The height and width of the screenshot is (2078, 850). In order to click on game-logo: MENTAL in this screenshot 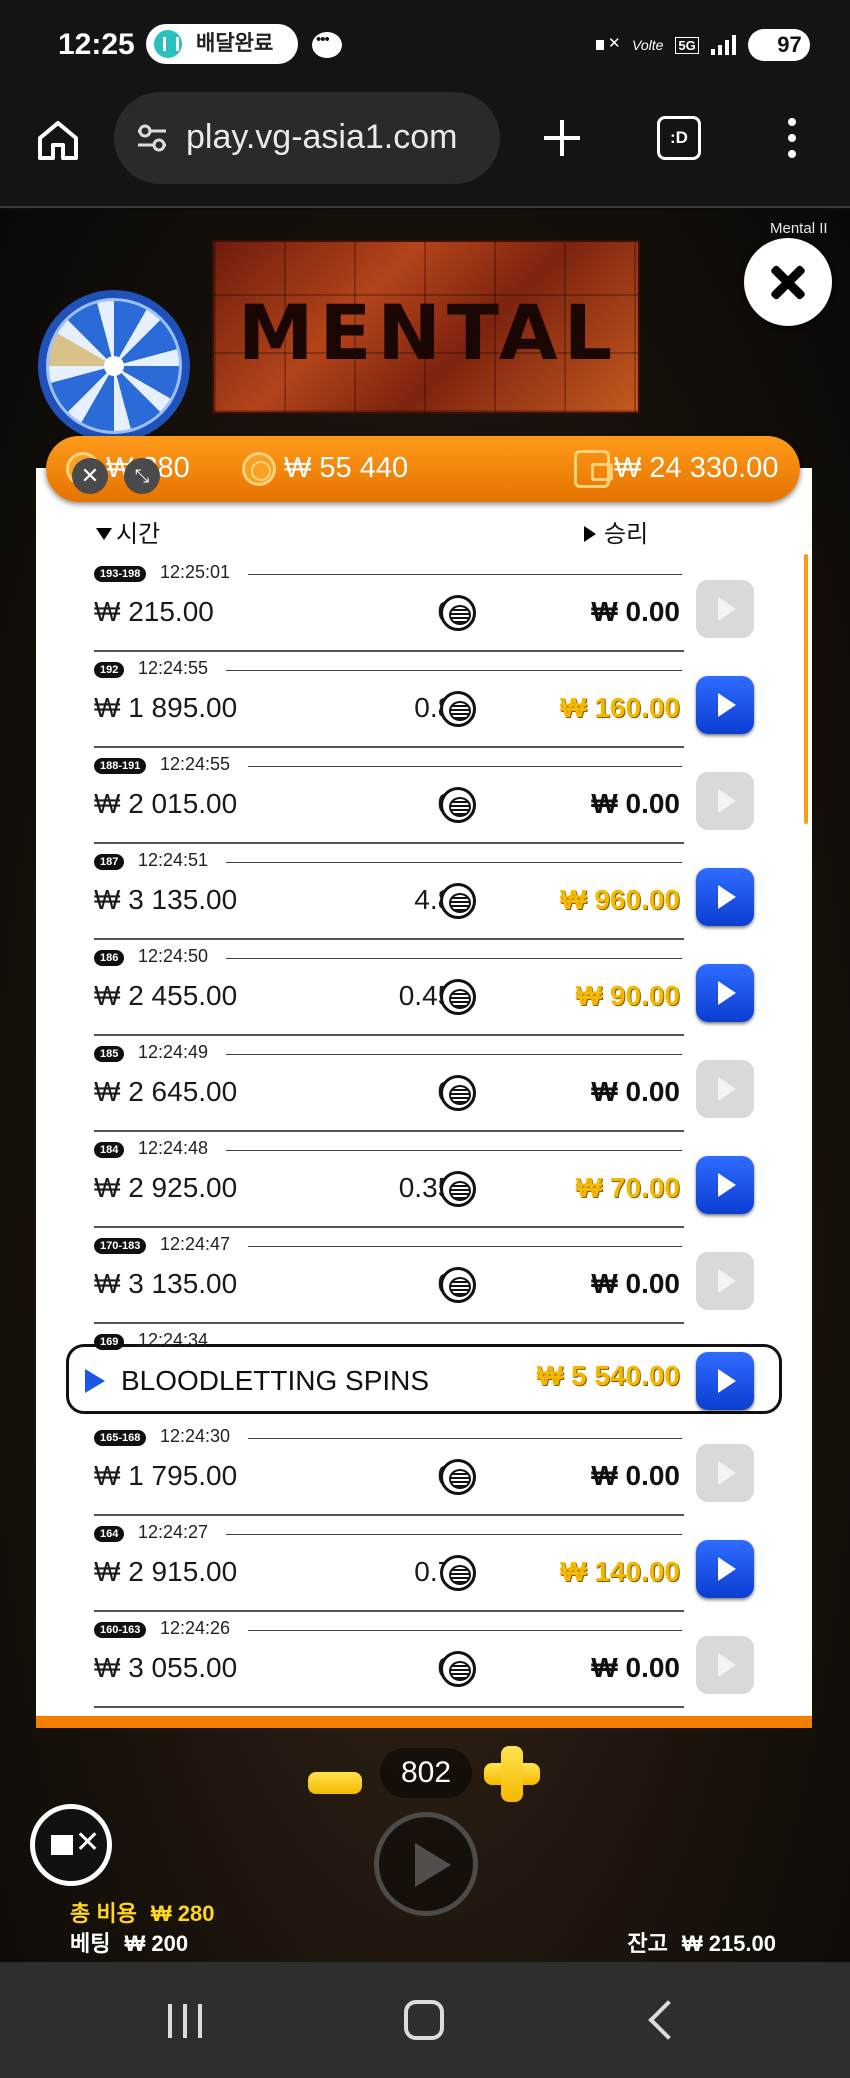, I will do `click(426, 327)`.